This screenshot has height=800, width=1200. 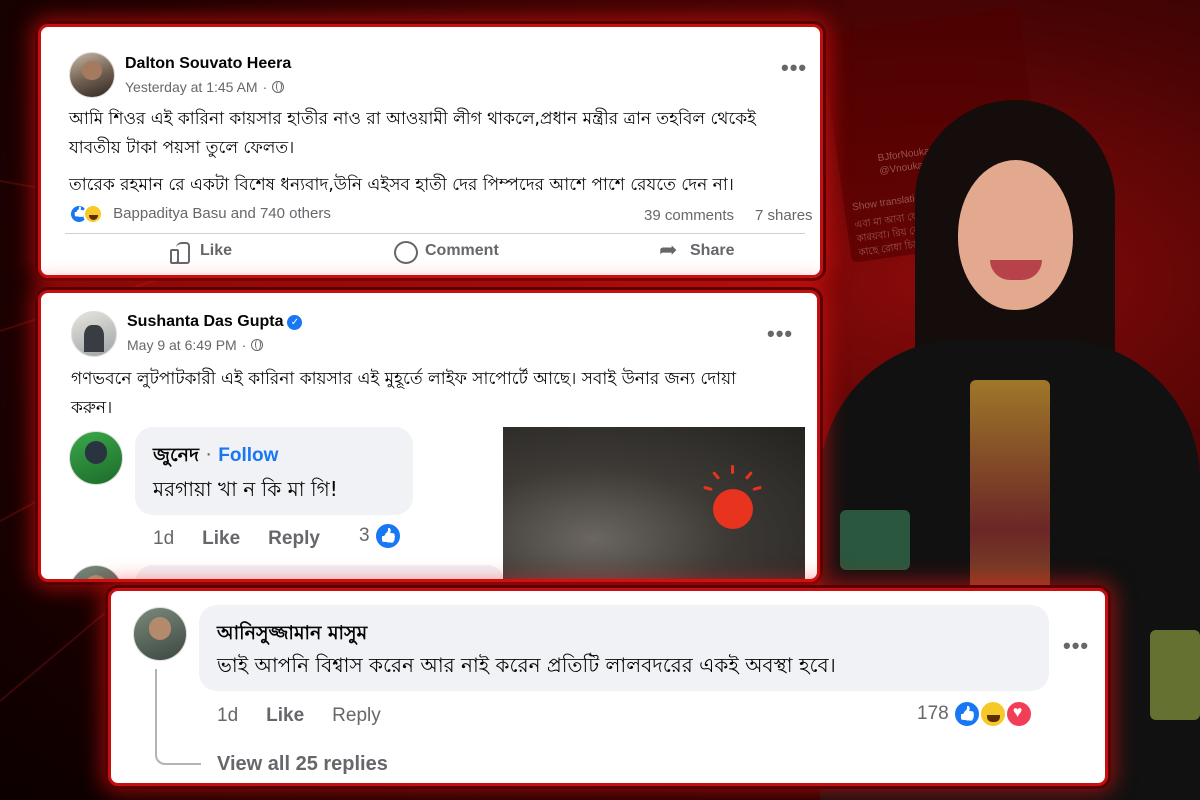 I want to click on view-all-replies-link: View all 25 replies, so click(x=302, y=764).